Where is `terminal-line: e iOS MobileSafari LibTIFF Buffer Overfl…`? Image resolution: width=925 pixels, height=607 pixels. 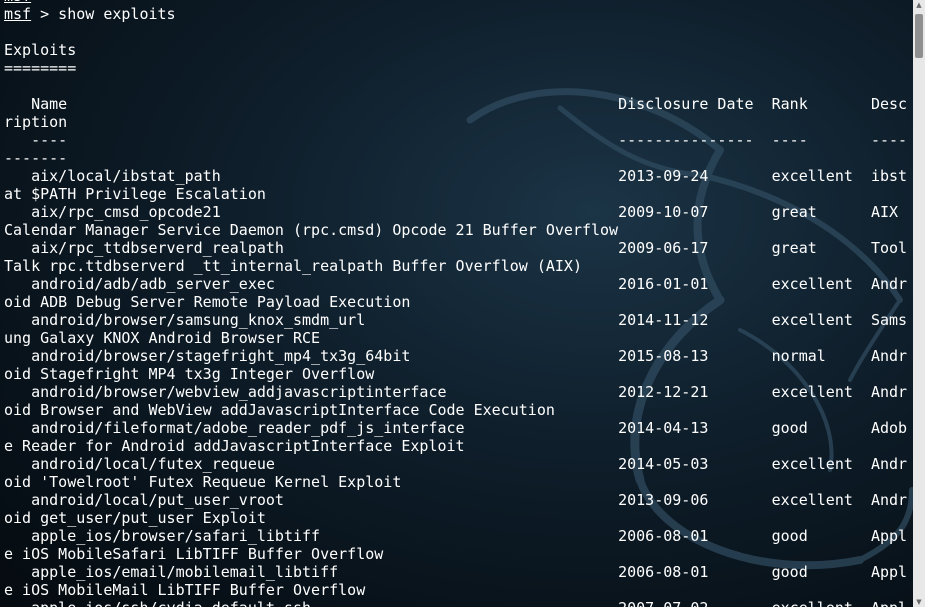
terminal-line: e iOS MobileSafari LibTIFF Buffer Overfl… is located at coordinates (455, 554).